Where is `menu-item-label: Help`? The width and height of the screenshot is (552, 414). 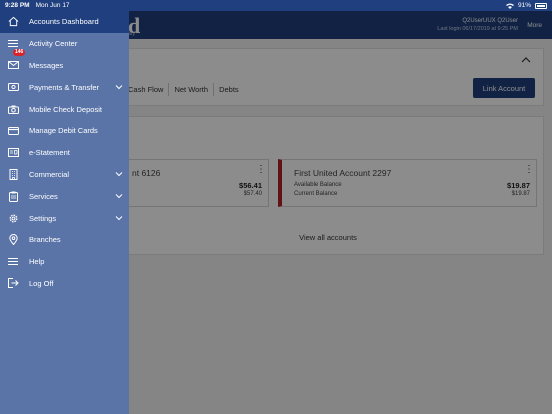 menu-item-label: Help is located at coordinates (37, 262).